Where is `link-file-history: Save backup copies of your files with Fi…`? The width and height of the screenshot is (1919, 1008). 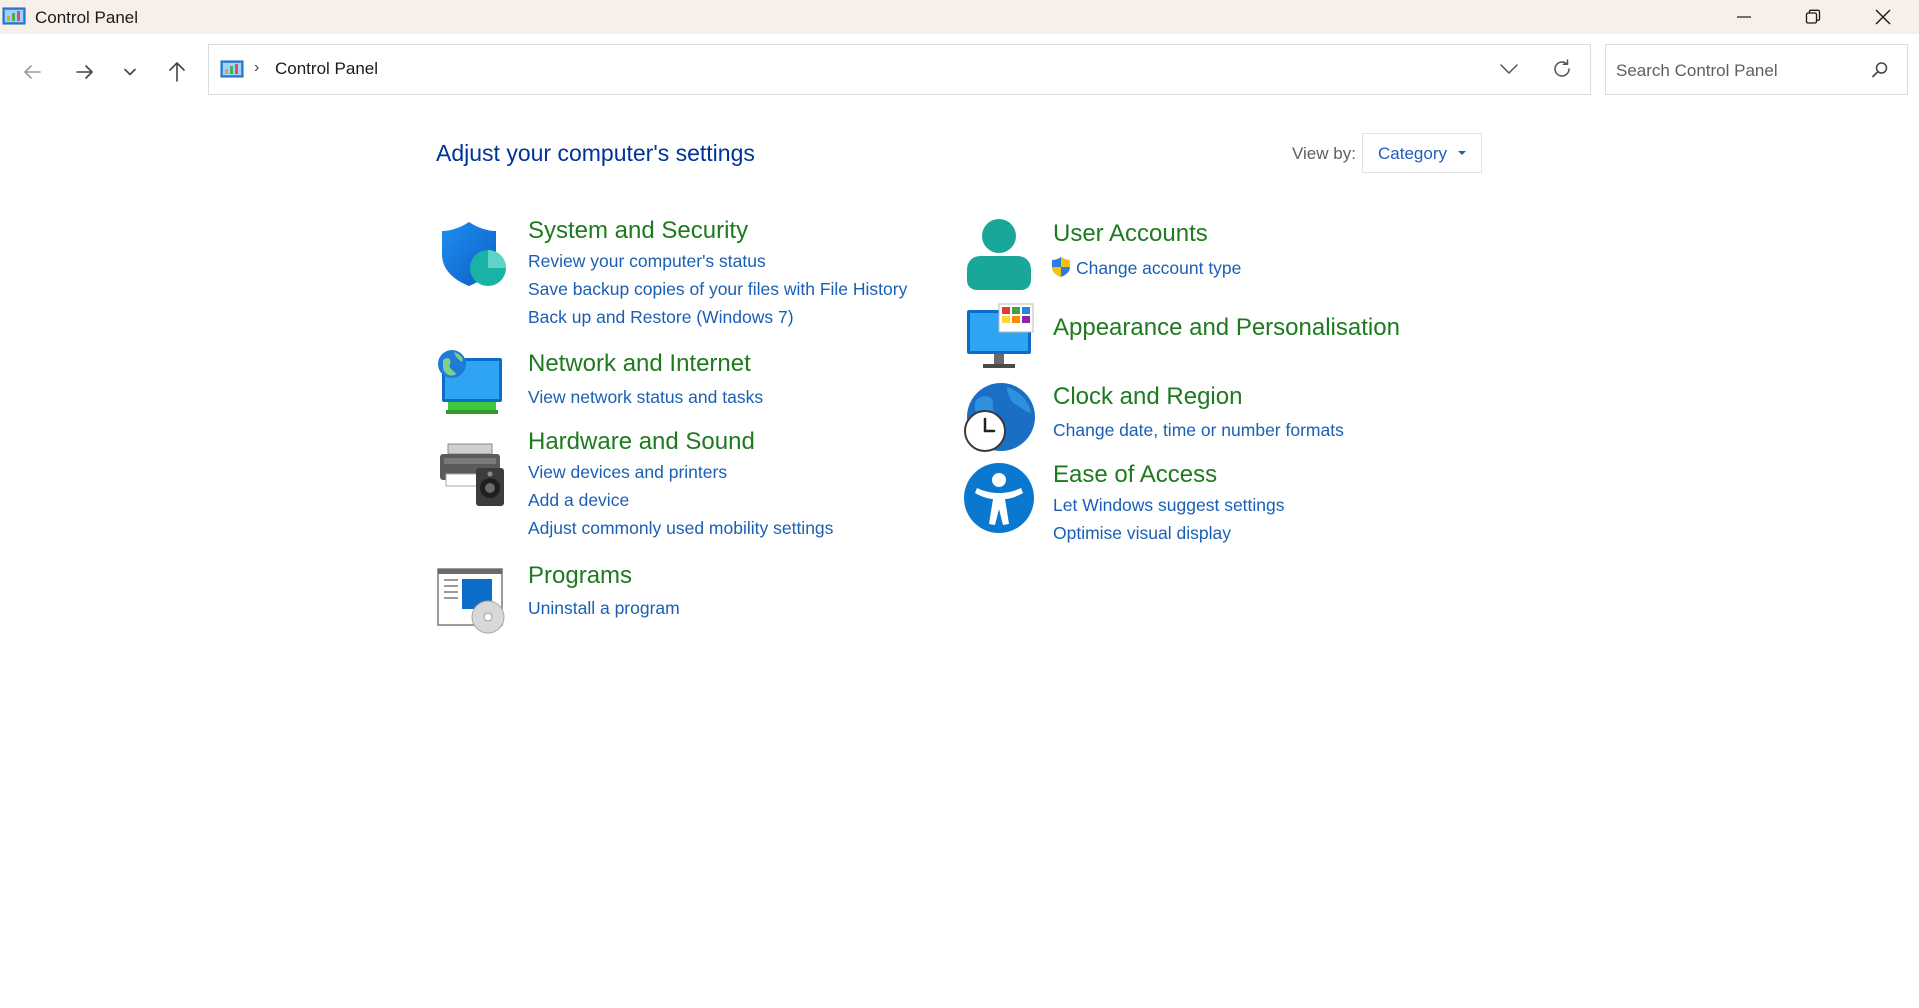 link-file-history: Save backup copies of your files with Fi… is located at coordinates (717, 289).